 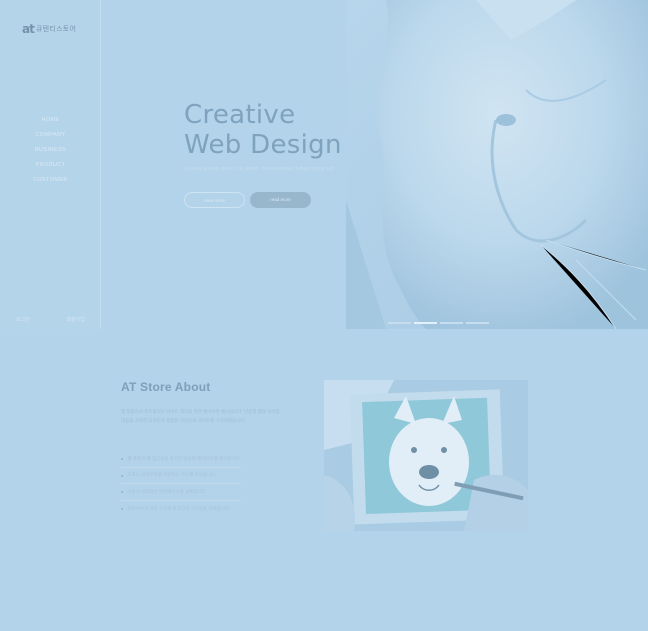 What do you see at coordinates (263, 145) in the screenshot?
I see `hero-title-line2: Web Design` at bounding box center [263, 145].